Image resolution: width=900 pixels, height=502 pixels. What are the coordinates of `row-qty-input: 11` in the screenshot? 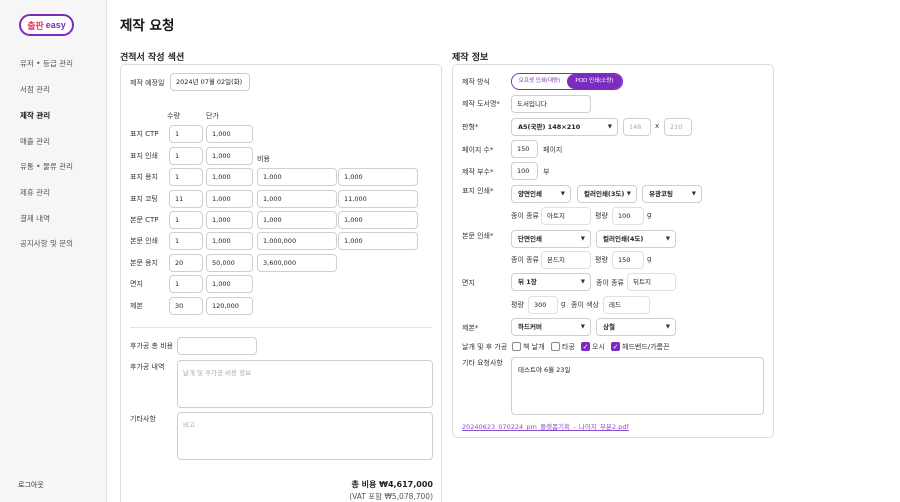 It's located at (186, 199).